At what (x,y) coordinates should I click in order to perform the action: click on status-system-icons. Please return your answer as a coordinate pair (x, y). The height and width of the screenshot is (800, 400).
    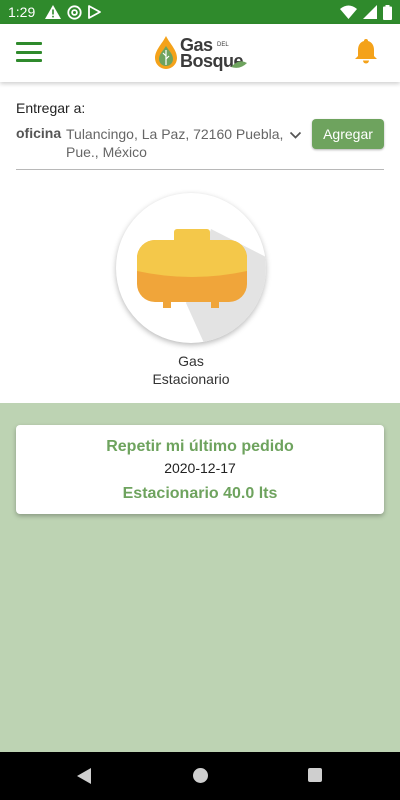
    Looking at the image, I should click on (366, 12).